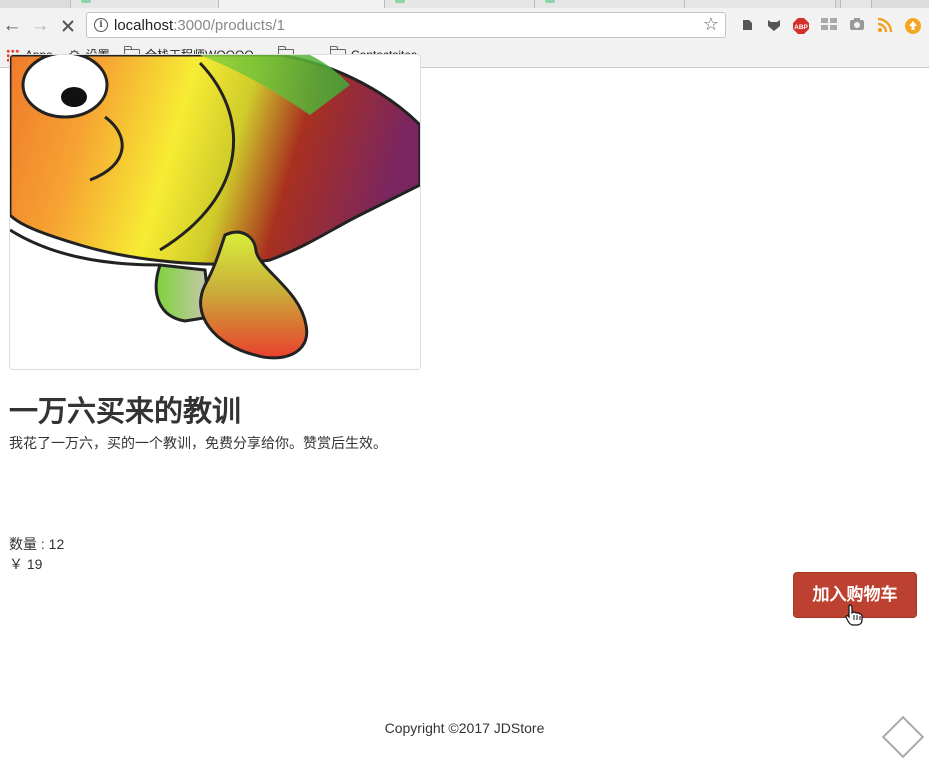 The height and width of the screenshot is (758, 929). What do you see at coordinates (829, 26) in the screenshot?
I see `grid-extension-icon` at bounding box center [829, 26].